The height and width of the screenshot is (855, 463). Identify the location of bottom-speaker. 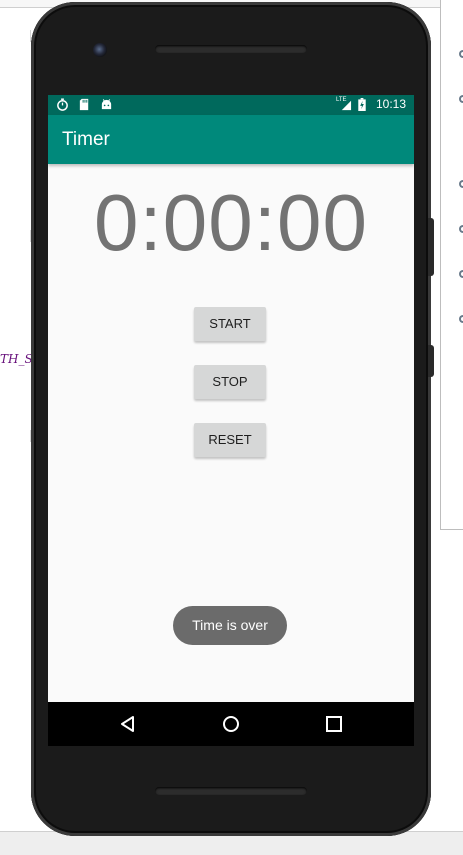
(231, 791).